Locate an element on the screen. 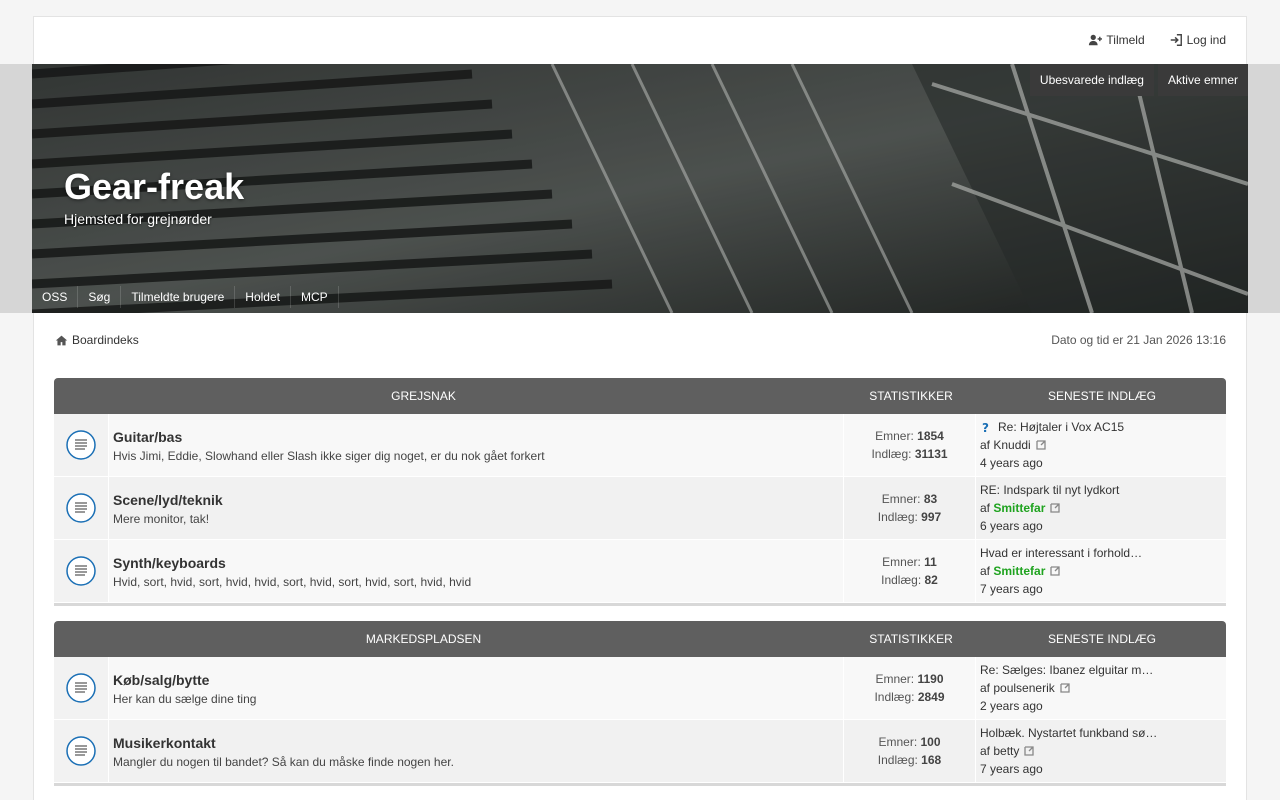  nav-faq: OSS is located at coordinates (55, 297).